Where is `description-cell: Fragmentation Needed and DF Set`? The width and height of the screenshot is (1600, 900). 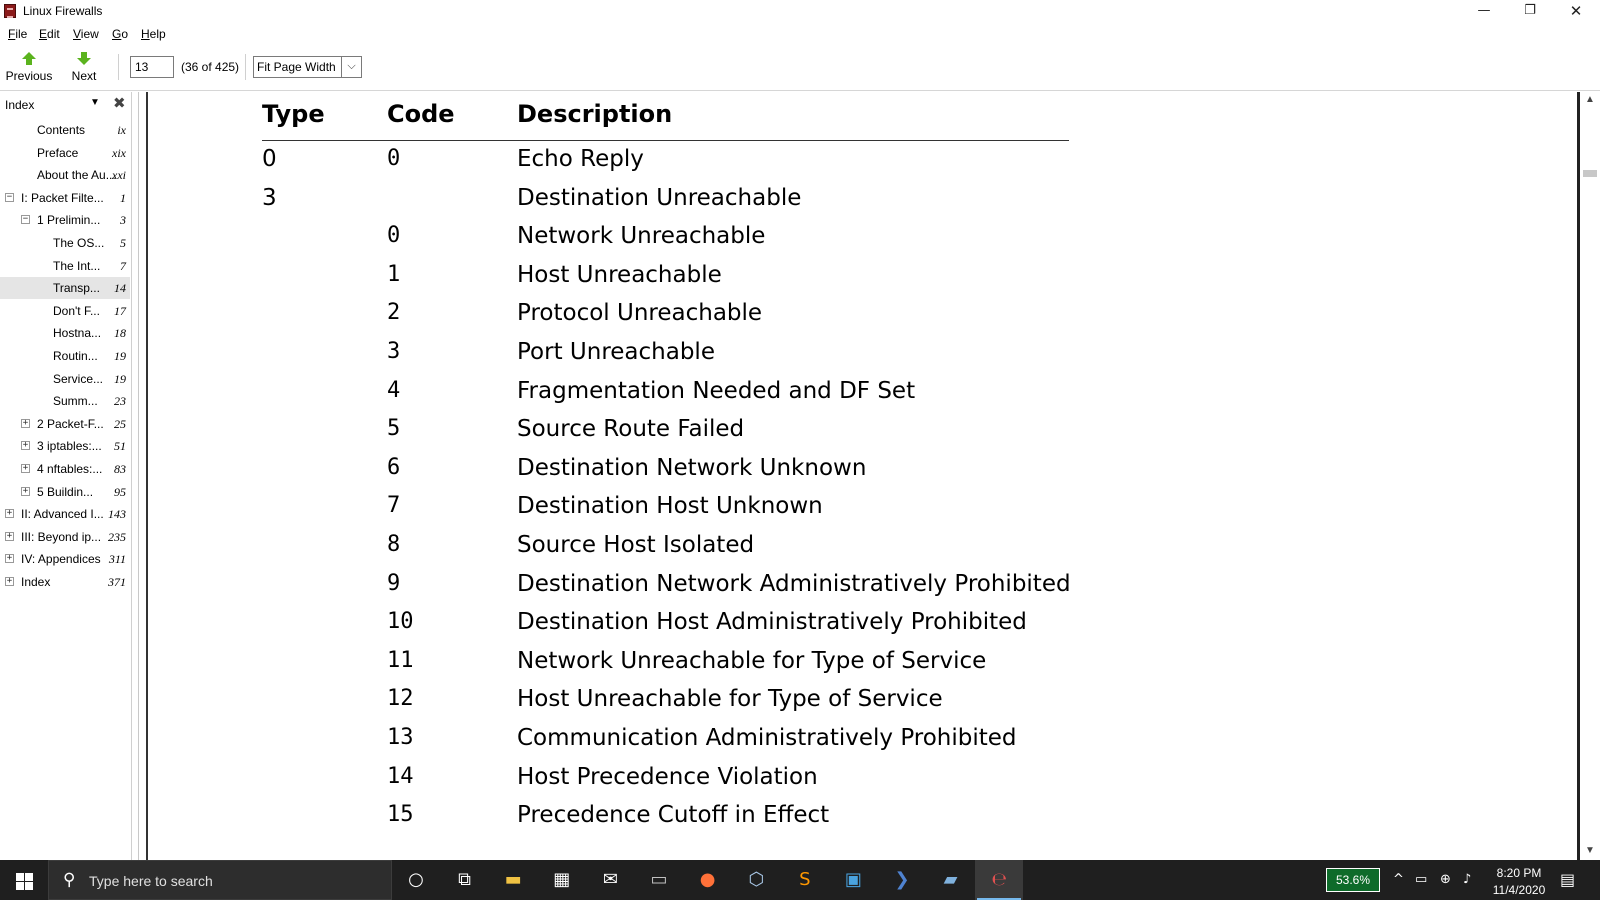
description-cell: Fragmentation Needed and DF Set is located at coordinates (716, 390).